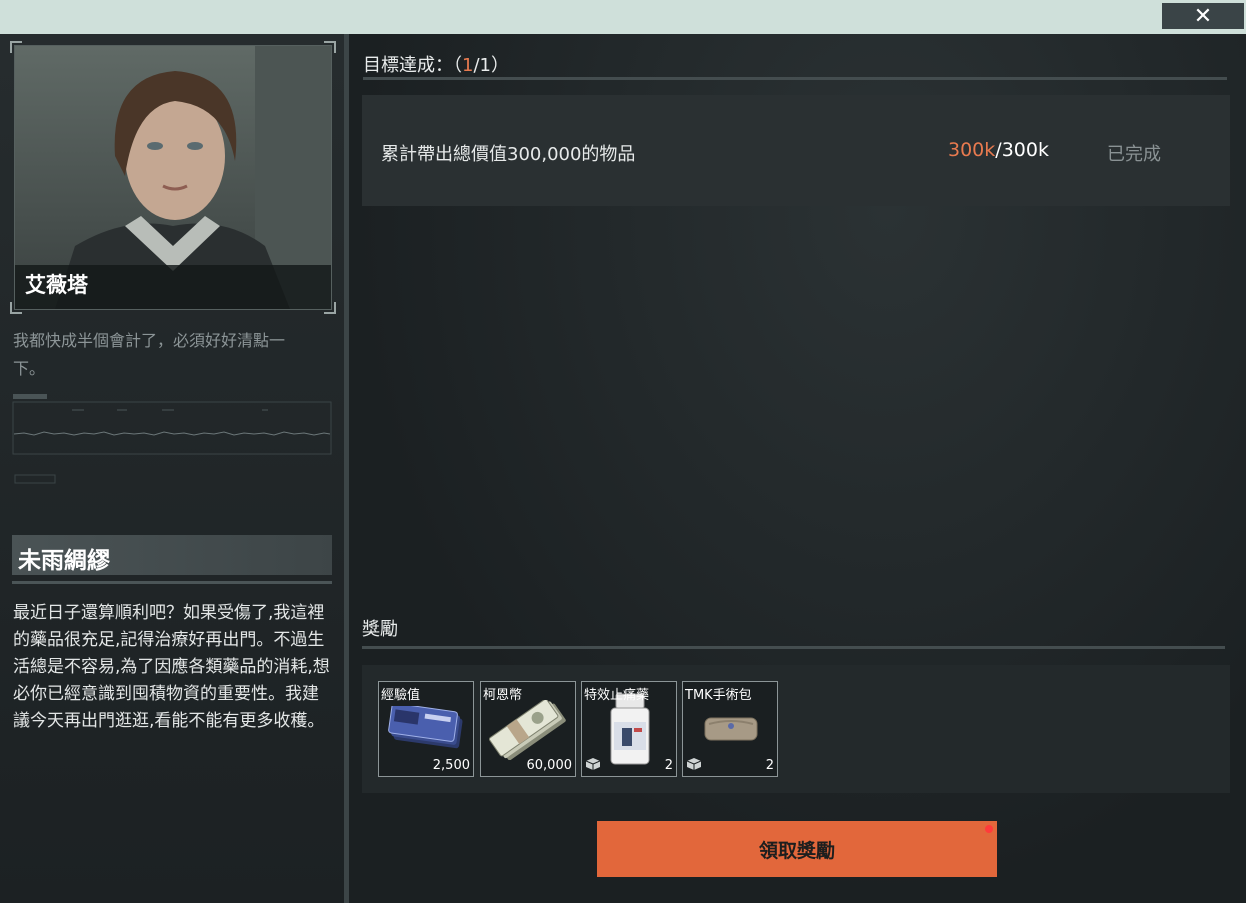 The height and width of the screenshot is (903, 1246). What do you see at coordinates (998, 150) in the screenshot?
I see `objective-progress: 300k/300k` at bounding box center [998, 150].